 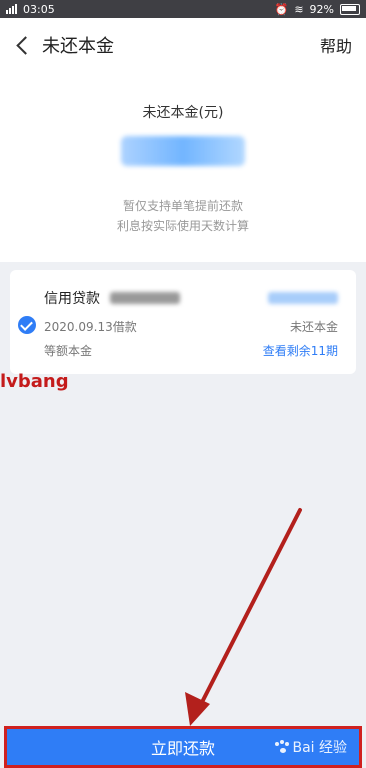 I want to click on wifi-icon: ≋, so click(x=299, y=9).